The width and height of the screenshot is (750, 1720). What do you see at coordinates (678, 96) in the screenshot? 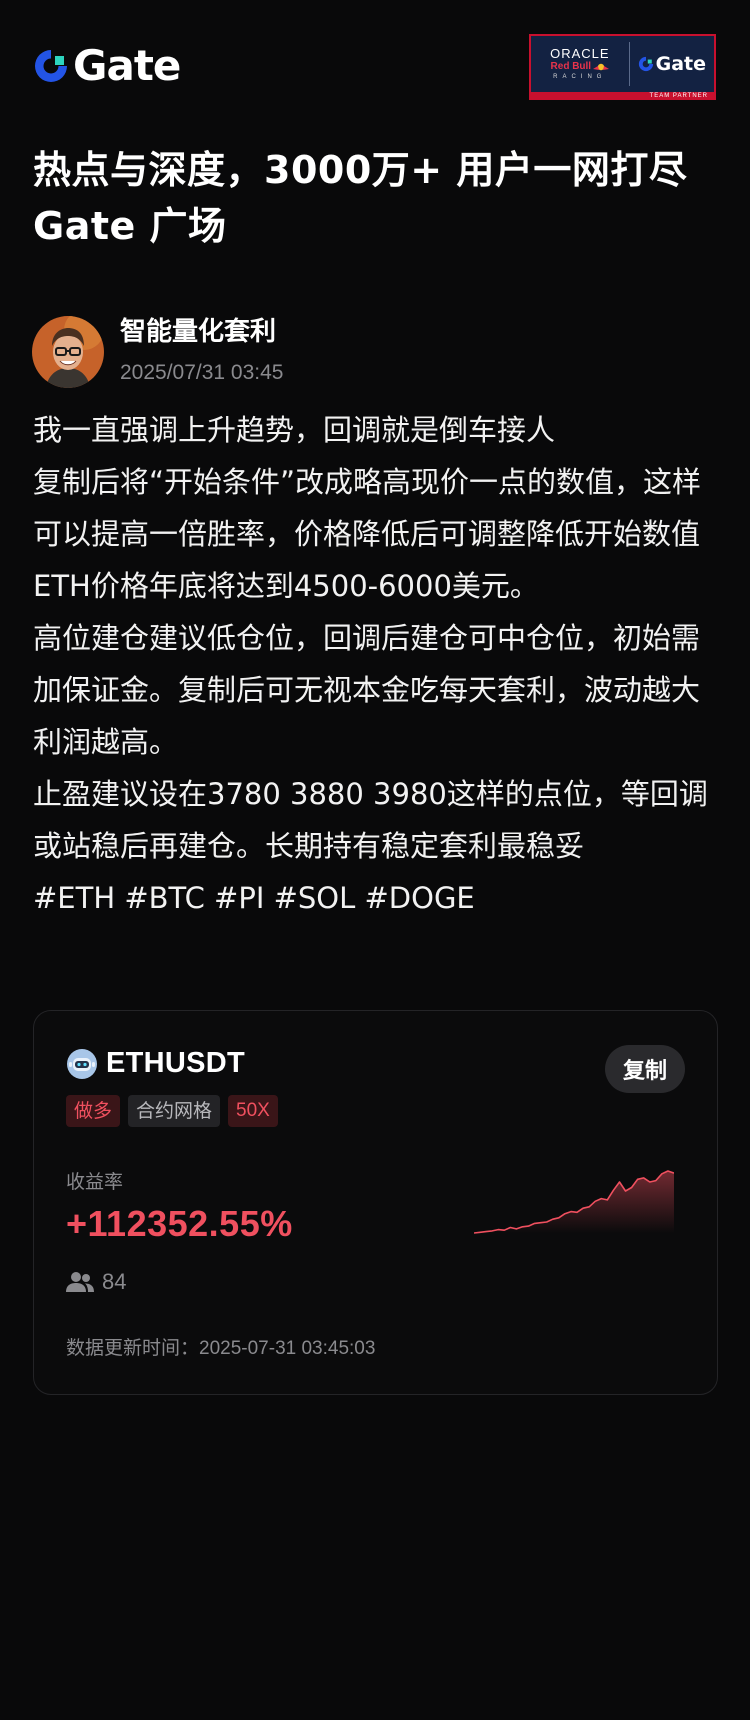
I see `team-partner-text: TEAM PARTNER` at bounding box center [678, 96].